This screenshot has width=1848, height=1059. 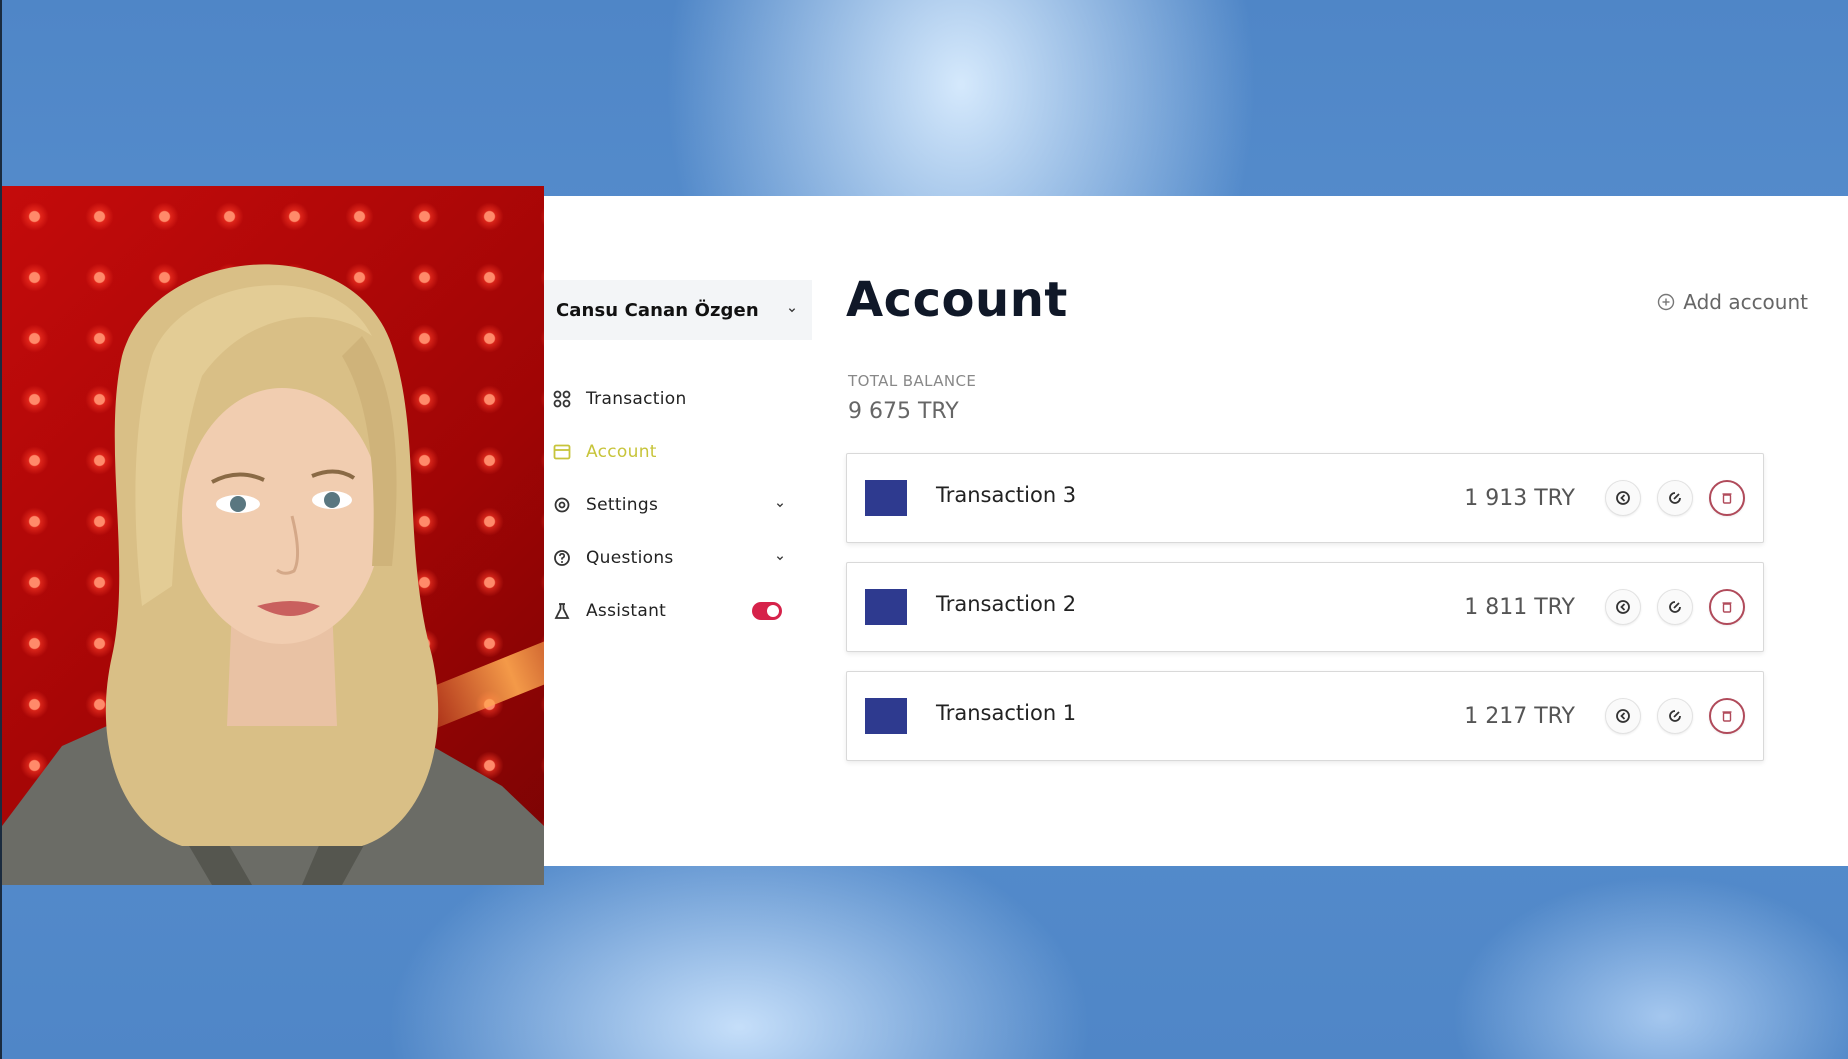 I want to click on transaction-name: Transaction 2, so click(x=1006, y=604).